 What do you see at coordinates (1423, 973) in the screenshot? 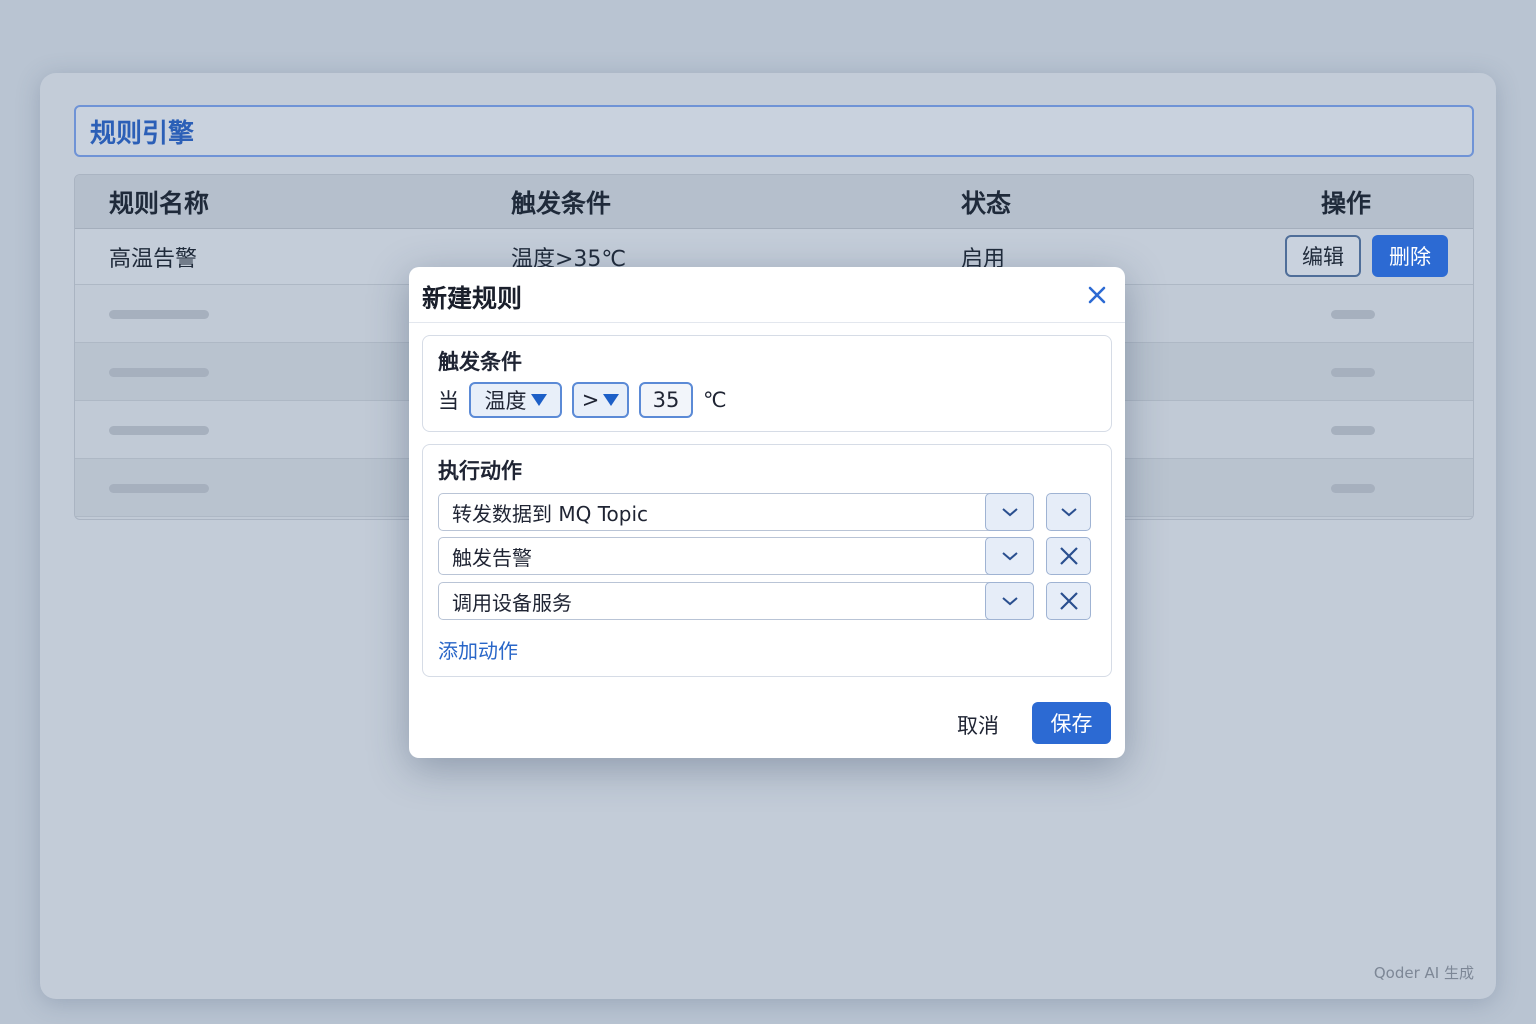
I see `watermark: Qoder AI 生成` at bounding box center [1423, 973].